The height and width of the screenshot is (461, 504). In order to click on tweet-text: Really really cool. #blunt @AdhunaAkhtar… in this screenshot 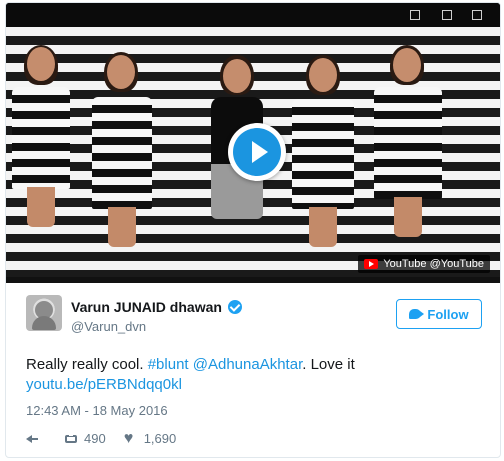, I will do `click(256, 375)`.